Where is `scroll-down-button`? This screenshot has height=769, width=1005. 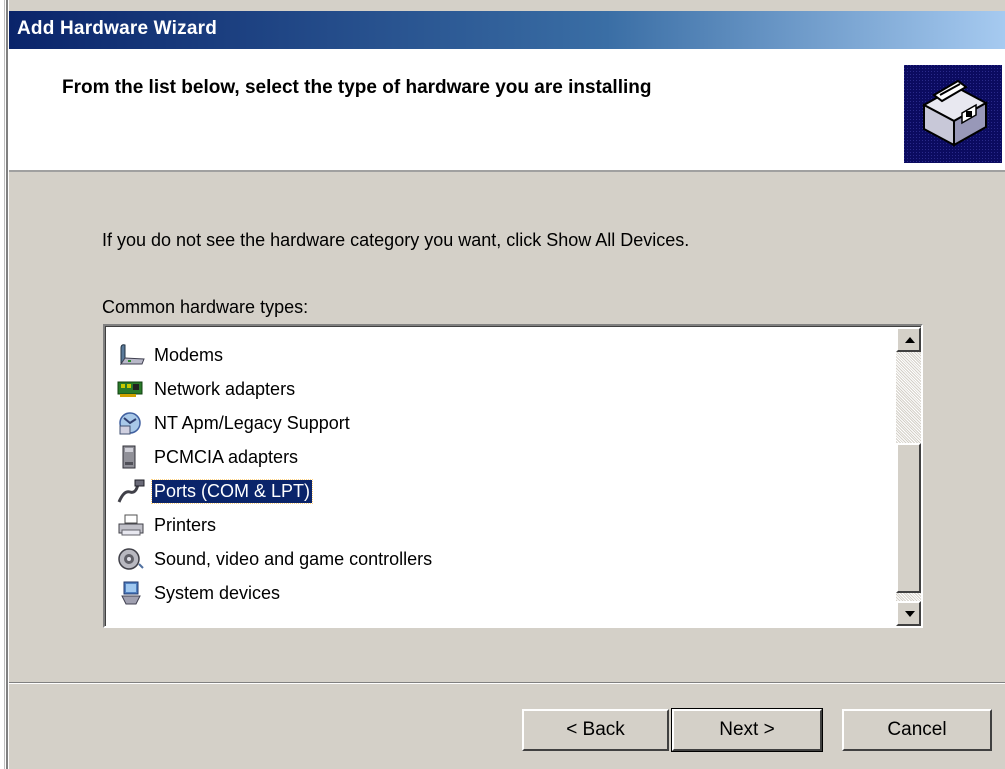 scroll-down-button is located at coordinates (908, 613).